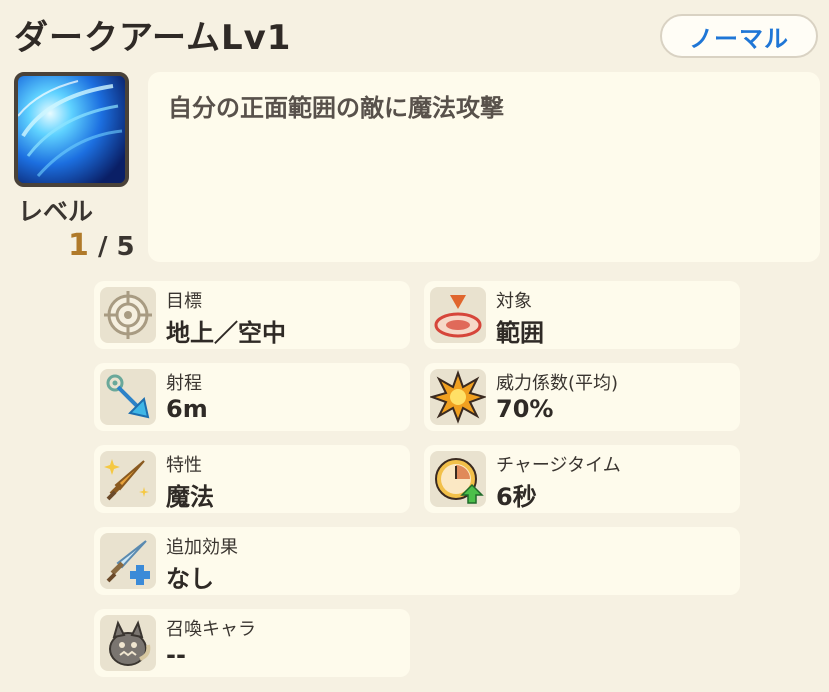 This screenshot has height=692, width=829. I want to click on skill-title: ダークアームLv1, so click(153, 38).